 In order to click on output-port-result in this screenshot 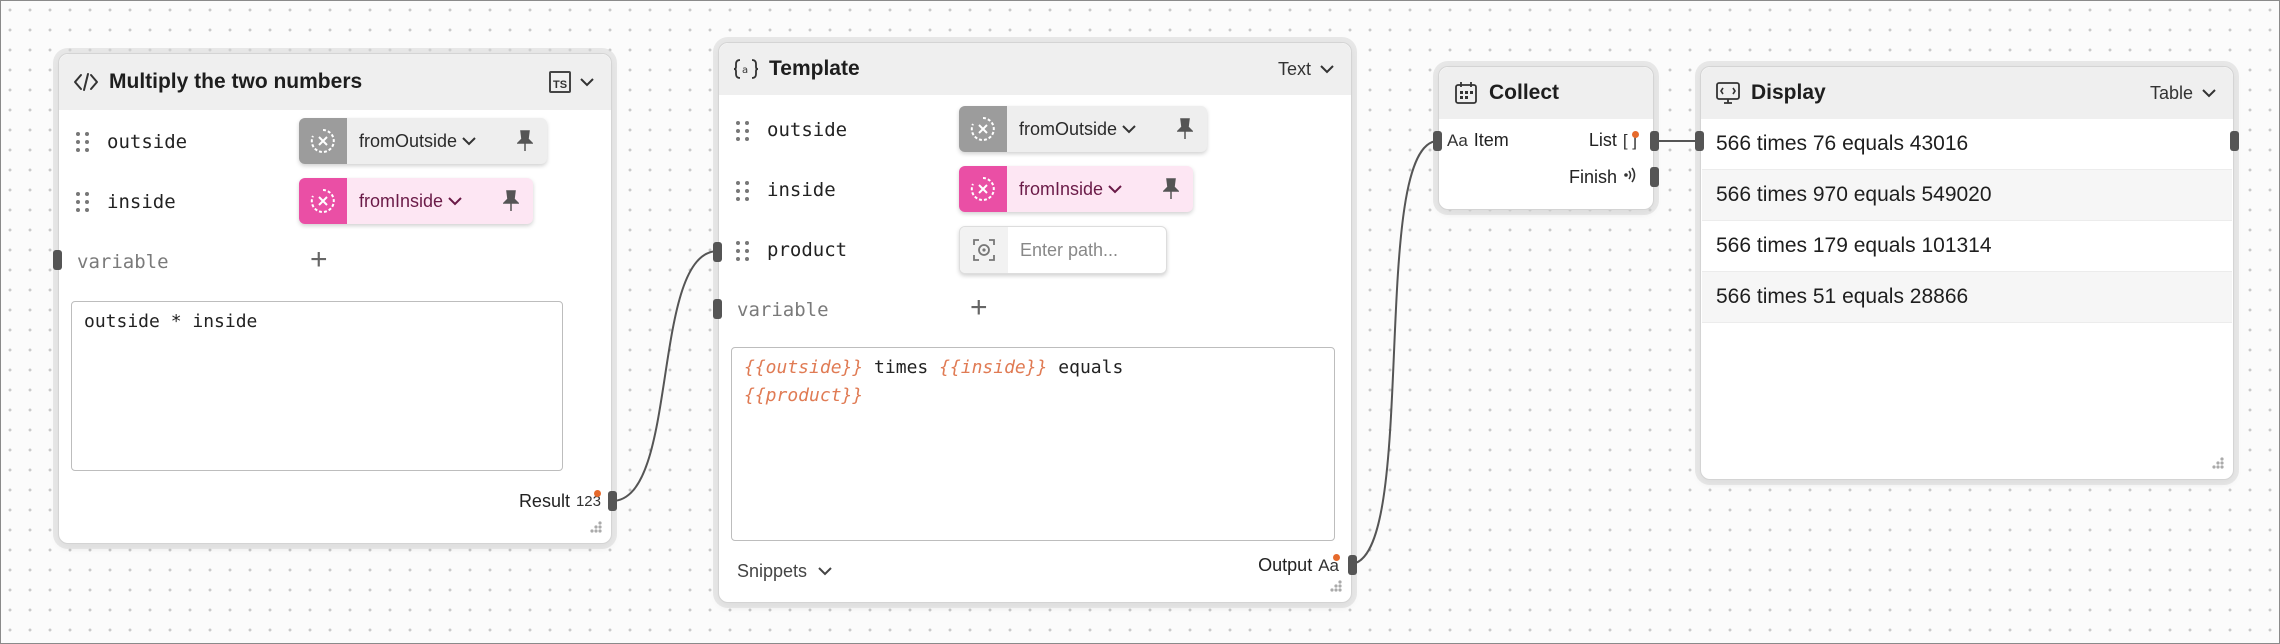, I will do `click(612, 501)`.